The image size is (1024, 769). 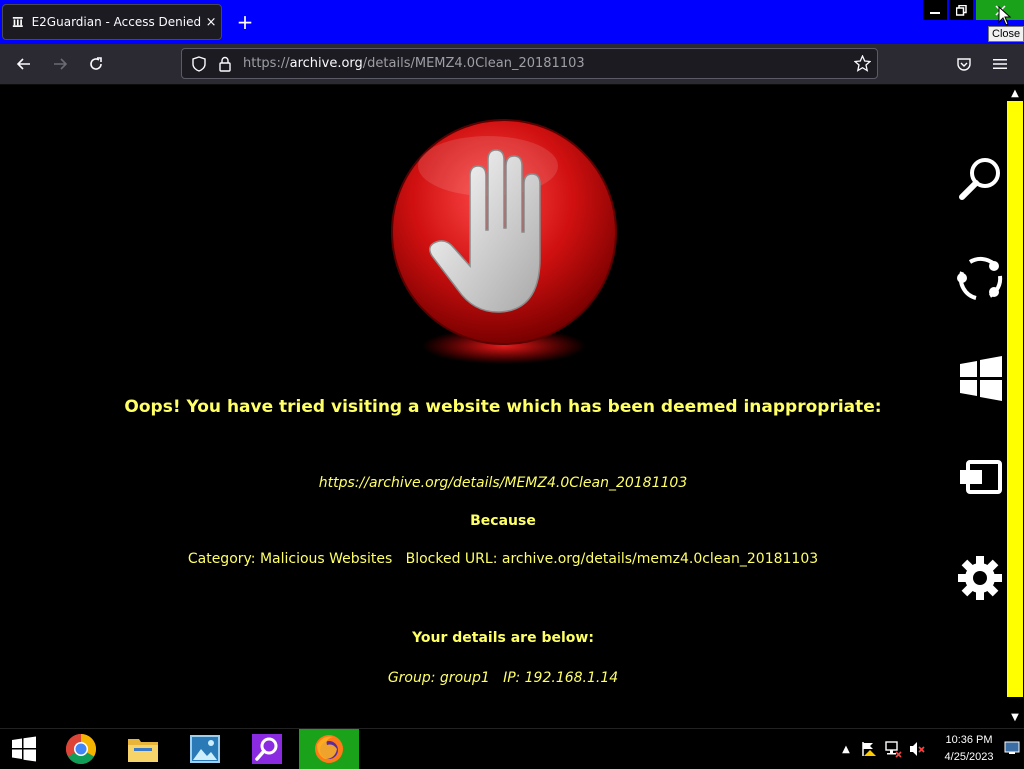 I want to click on back-arrow-icon, so click(x=23, y=64).